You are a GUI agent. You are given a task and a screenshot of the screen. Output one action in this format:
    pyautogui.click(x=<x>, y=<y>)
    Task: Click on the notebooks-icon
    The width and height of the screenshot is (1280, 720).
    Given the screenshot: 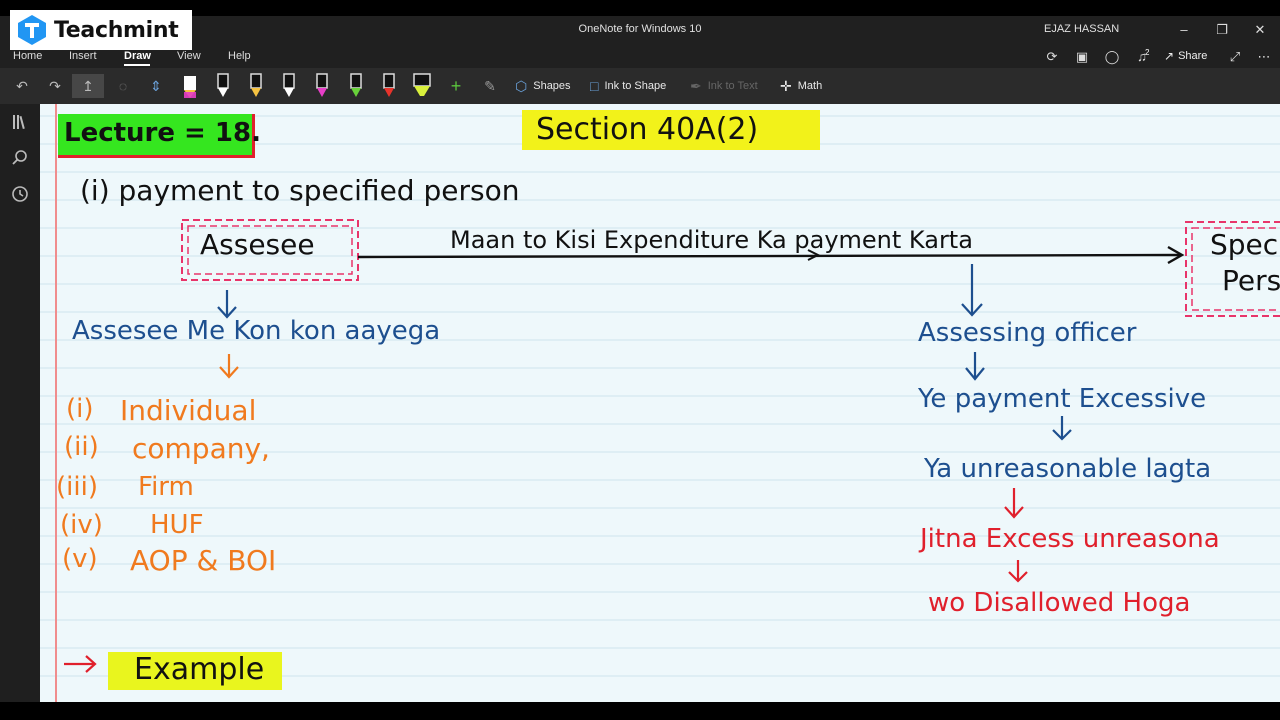 What is the action you would take?
    pyautogui.click(x=20, y=122)
    